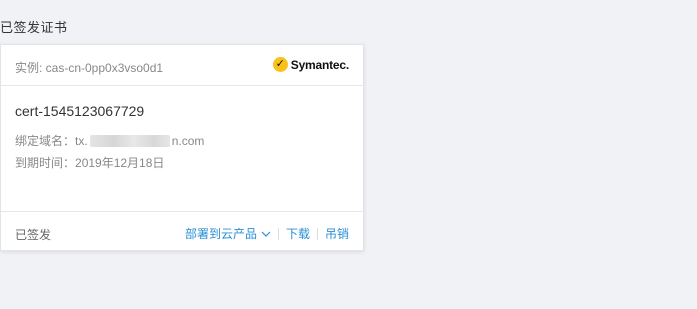 Image resolution: width=697 pixels, height=309 pixels. I want to click on revoke-link: 吊销, so click(337, 233).